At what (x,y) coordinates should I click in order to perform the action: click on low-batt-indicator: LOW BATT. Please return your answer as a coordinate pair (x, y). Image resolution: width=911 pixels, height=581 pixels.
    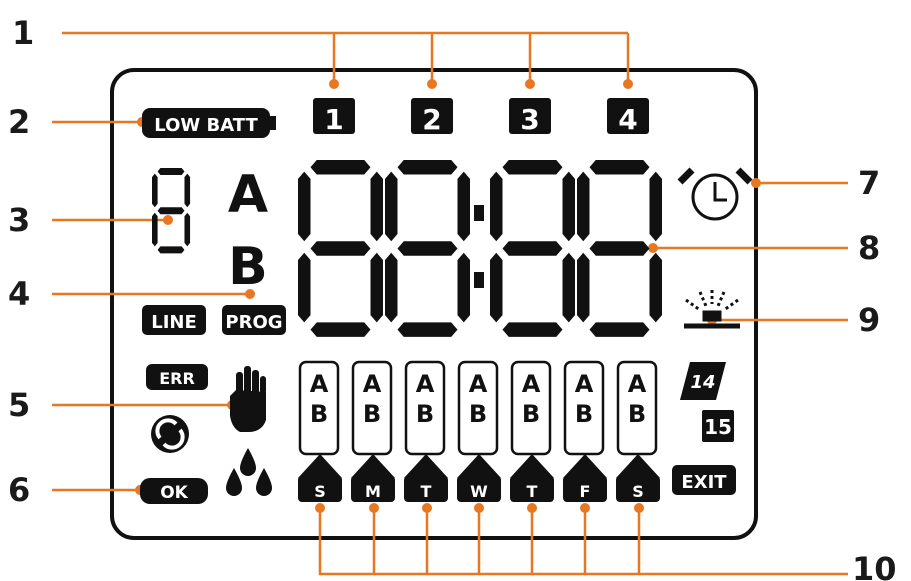
    Looking at the image, I should click on (209, 123).